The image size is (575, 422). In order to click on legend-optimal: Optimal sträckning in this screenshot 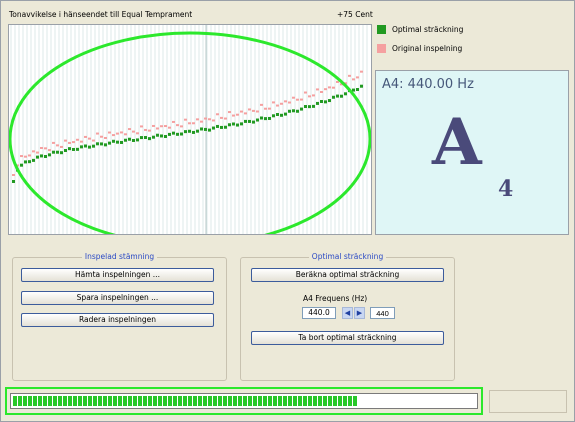, I will do `click(420, 29)`.